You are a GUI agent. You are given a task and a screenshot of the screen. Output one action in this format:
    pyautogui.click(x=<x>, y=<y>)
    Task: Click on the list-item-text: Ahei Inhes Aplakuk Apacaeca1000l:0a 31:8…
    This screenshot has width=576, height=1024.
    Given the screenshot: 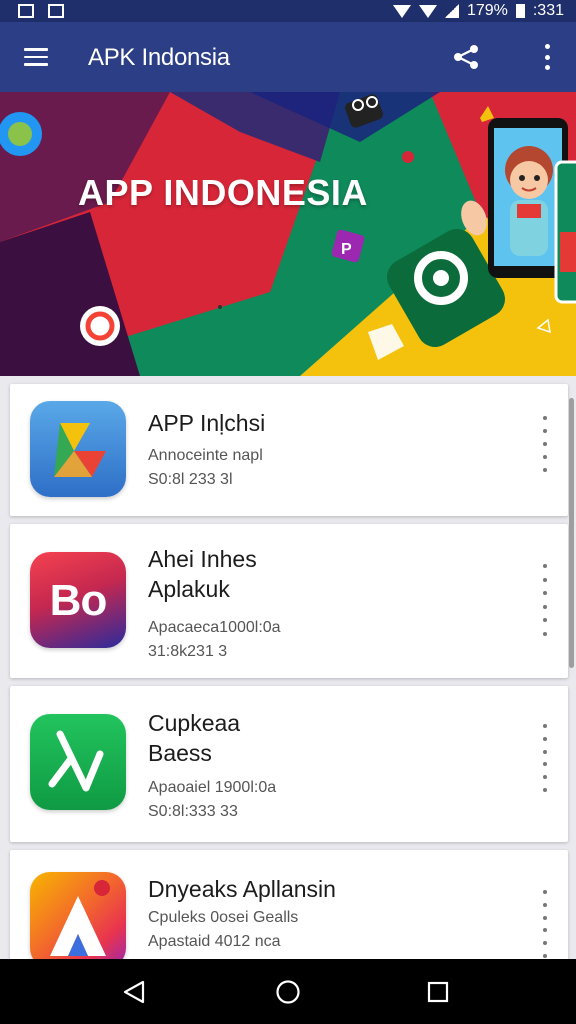 What is the action you would take?
    pyautogui.click(x=328, y=604)
    